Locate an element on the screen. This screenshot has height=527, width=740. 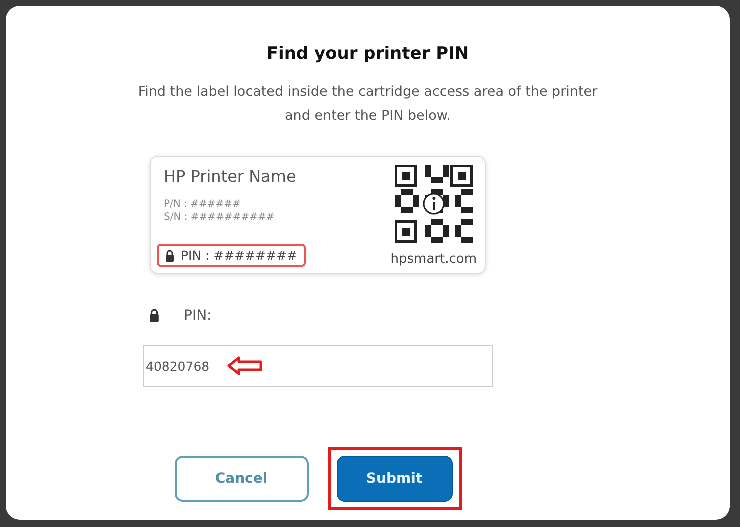
field-label: PIN: is located at coordinates (198, 316).